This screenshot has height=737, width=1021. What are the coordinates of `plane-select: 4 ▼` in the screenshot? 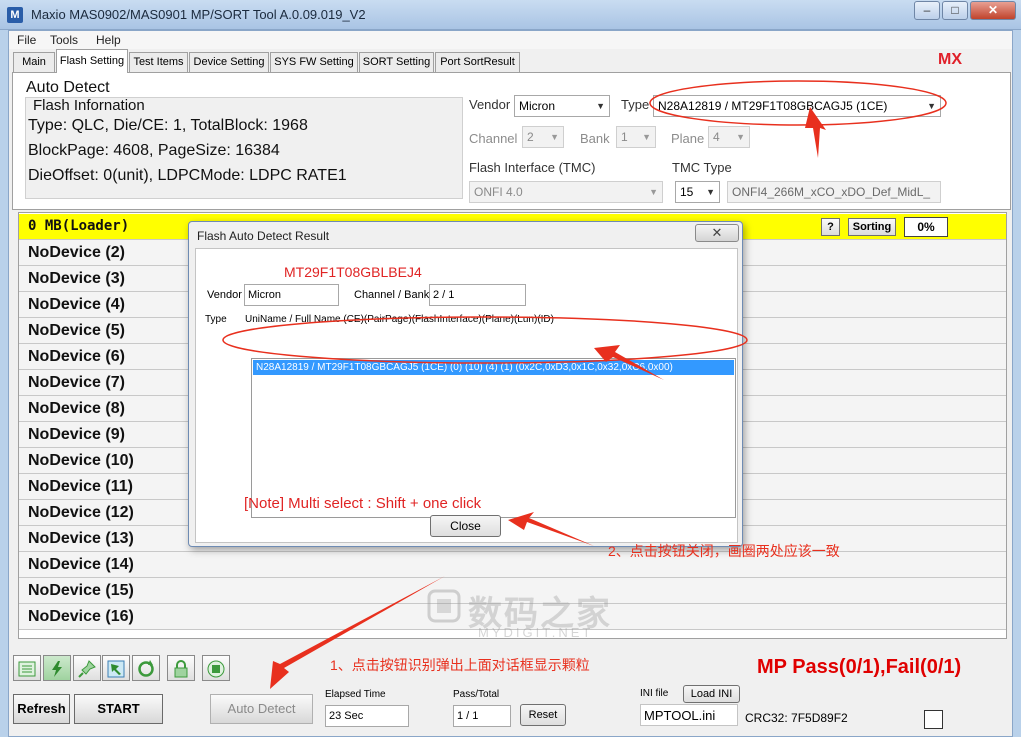 It's located at (729, 137).